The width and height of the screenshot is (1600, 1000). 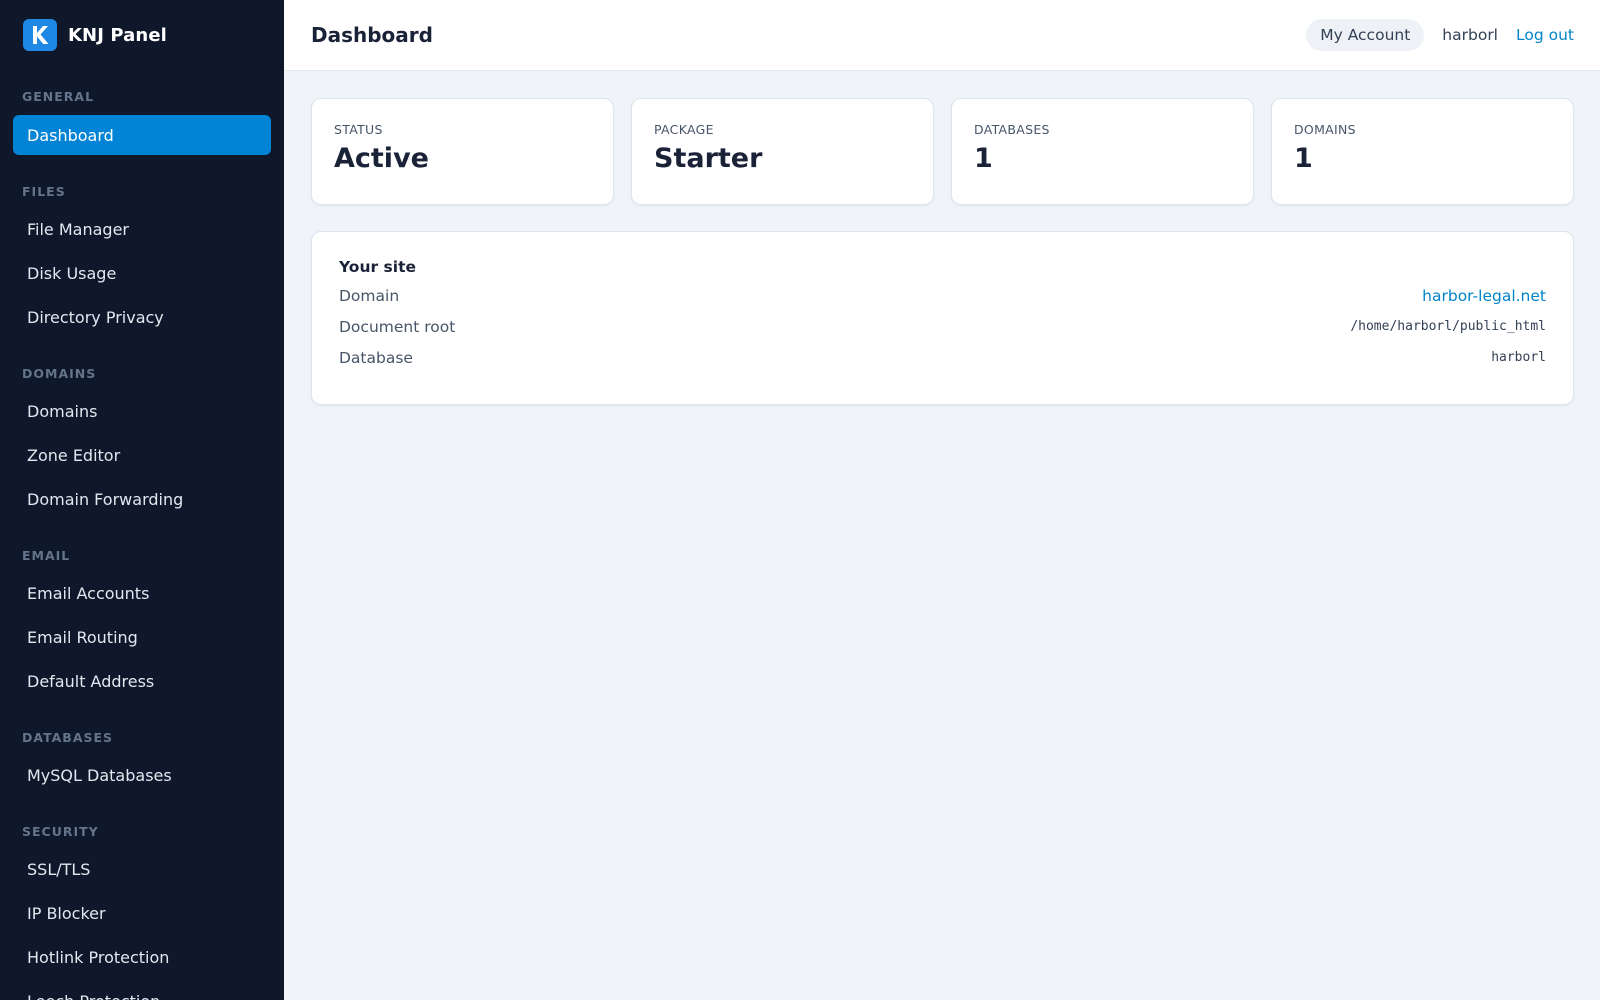 What do you see at coordinates (142, 411) in the screenshot?
I see `sidebar-item-domains: Domains` at bounding box center [142, 411].